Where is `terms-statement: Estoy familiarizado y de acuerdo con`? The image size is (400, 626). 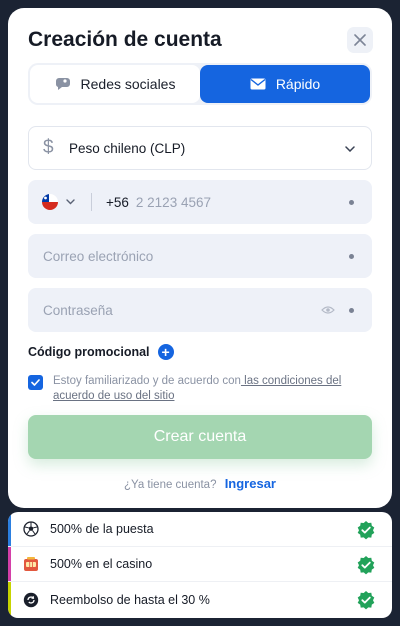 terms-statement: Estoy familiarizado y de acuerdo con is located at coordinates (147, 381).